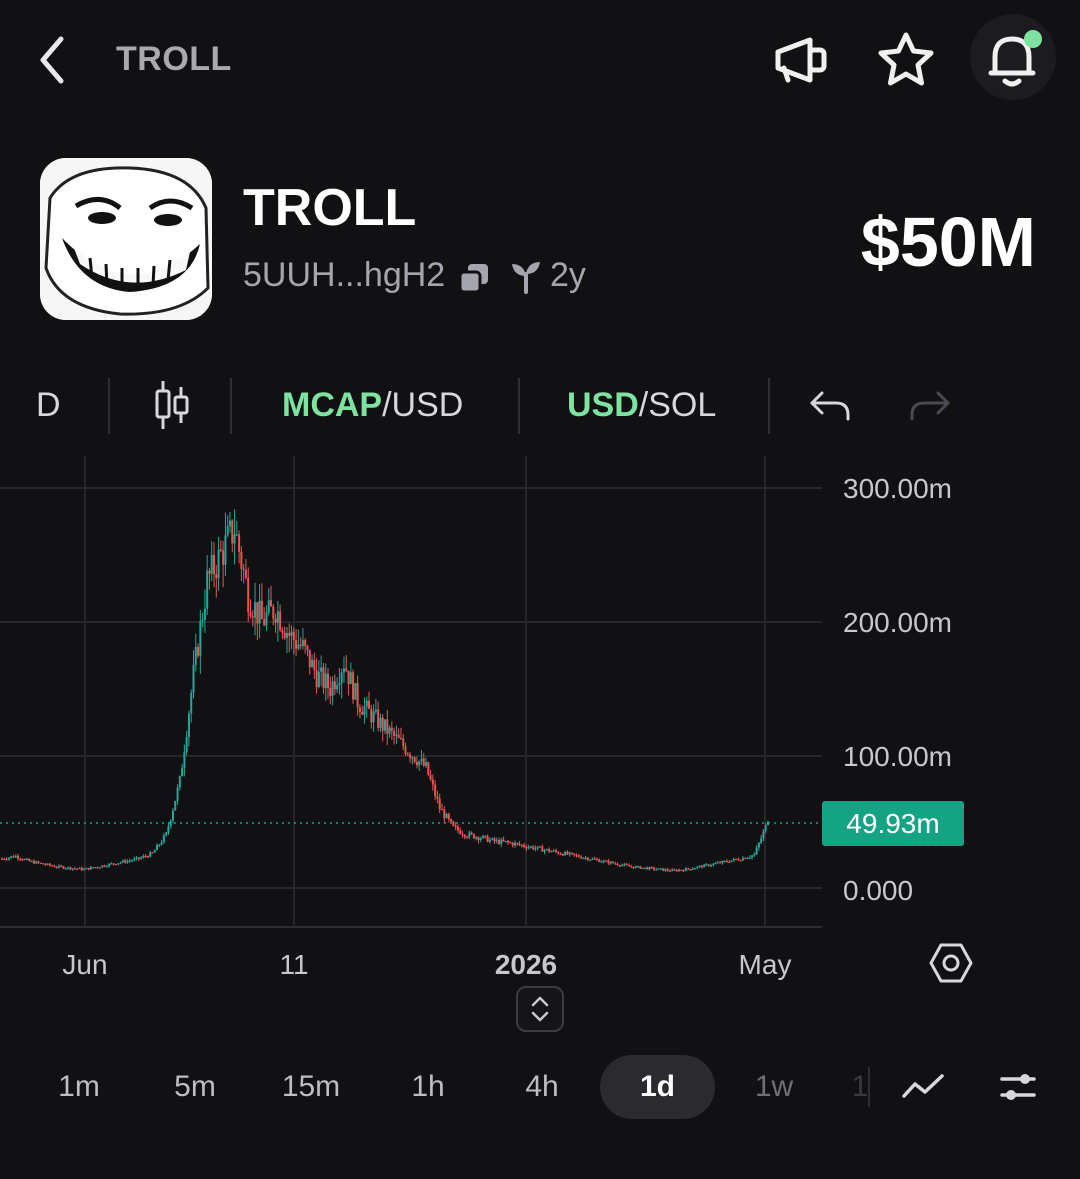 The height and width of the screenshot is (1179, 1080). I want to click on interval-15m: 15m, so click(311, 1087).